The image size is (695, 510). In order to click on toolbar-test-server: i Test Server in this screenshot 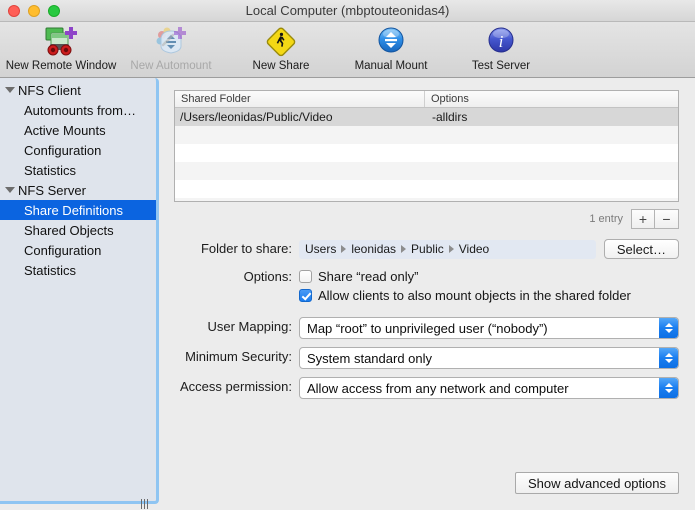, I will do `click(501, 48)`.